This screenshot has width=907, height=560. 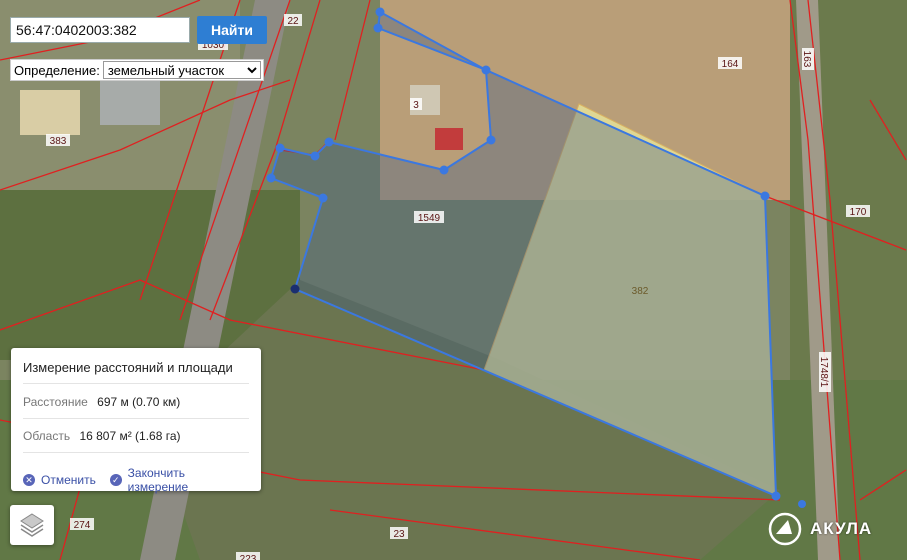 What do you see at coordinates (68, 480) in the screenshot?
I see `cancel-label: Отменить` at bounding box center [68, 480].